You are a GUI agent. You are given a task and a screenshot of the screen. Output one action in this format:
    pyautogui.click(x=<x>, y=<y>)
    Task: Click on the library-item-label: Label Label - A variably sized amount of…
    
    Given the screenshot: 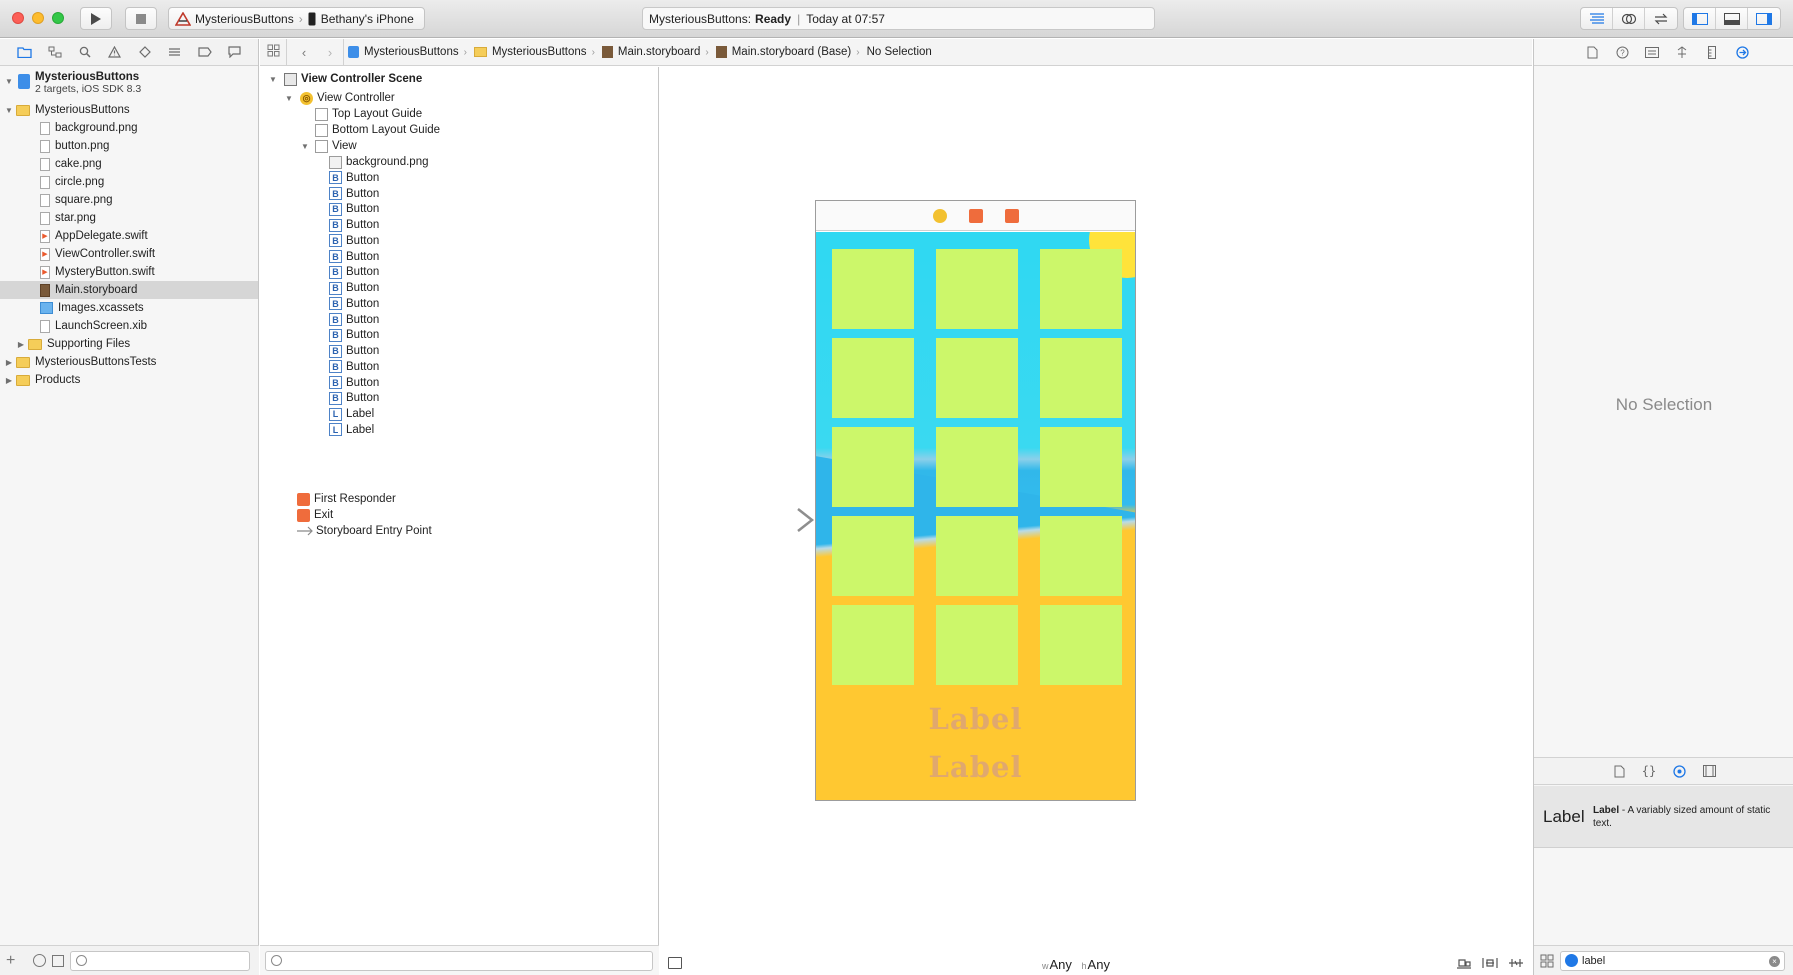 What is the action you would take?
    pyautogui.click(x=1663, y=817)
    